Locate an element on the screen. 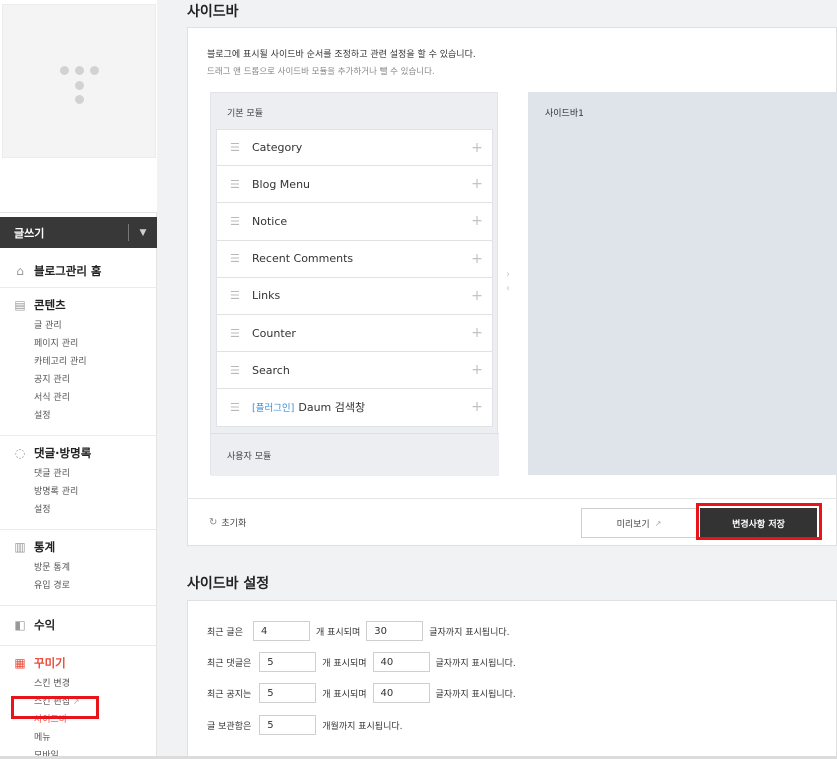 This screenshot has width=837, height=759. module-item-blog-menu: ☰ Blog Menu + is located at coordinates (354, 185).